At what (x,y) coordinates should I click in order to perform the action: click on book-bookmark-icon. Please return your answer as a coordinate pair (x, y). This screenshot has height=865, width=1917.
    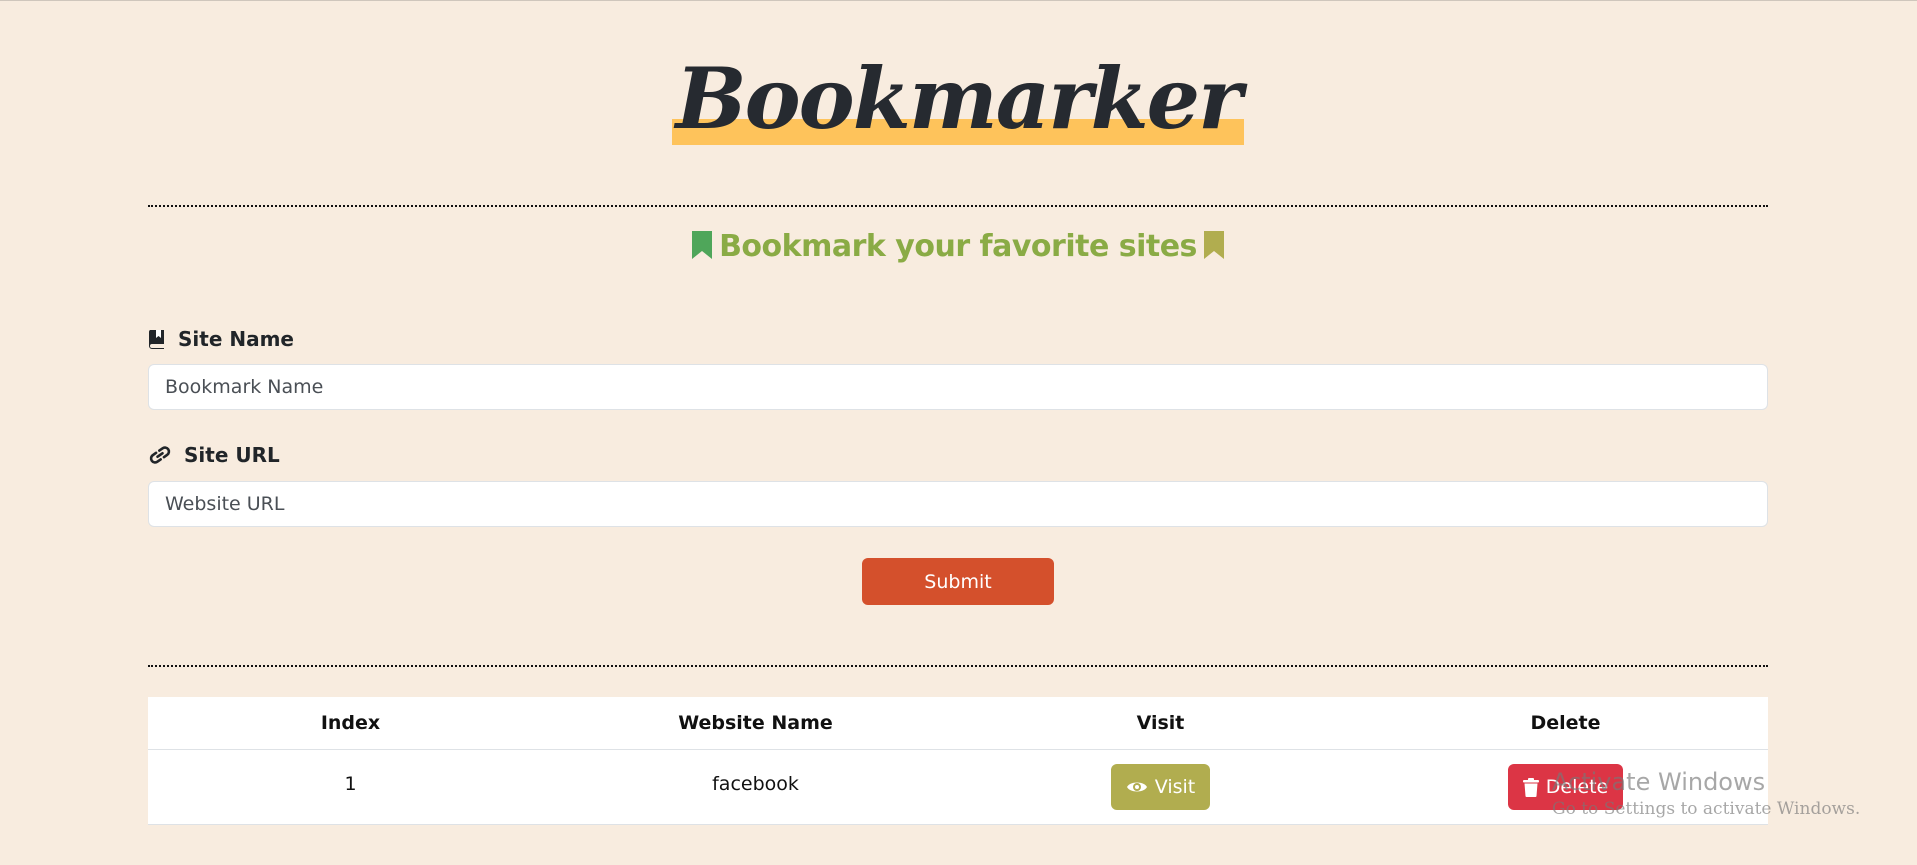
    Looking at the image, I should click on (156, 339).